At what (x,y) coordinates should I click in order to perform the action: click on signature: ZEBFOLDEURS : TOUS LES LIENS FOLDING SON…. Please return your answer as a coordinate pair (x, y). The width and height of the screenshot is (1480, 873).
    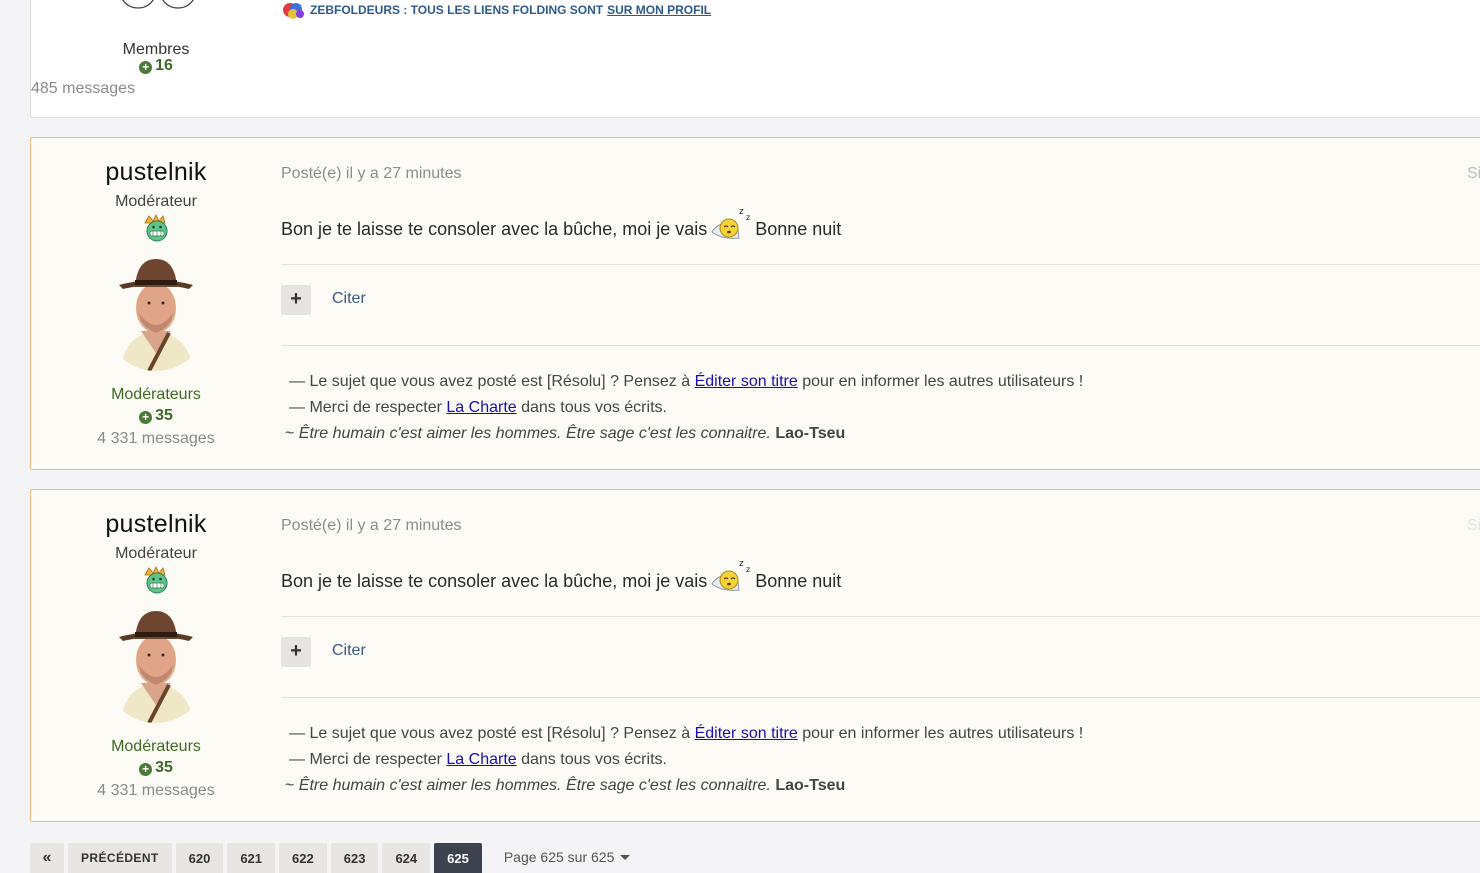
    Looking at the image, I should click on (496, 10).